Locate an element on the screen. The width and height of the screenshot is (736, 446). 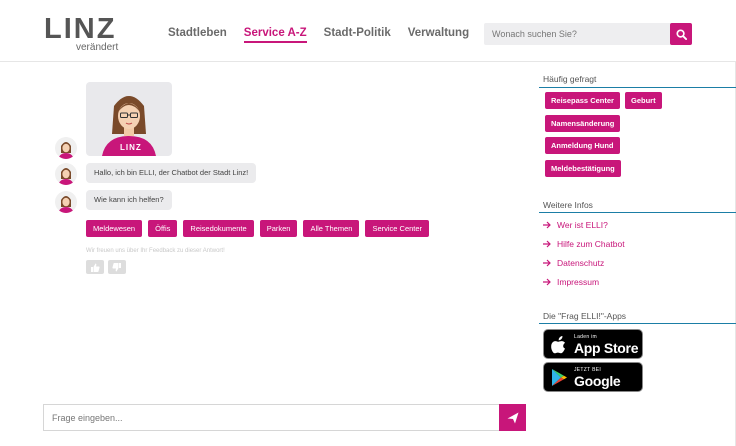
chip-meldewesen: Meldewesen is located at coordinates (114, 228).